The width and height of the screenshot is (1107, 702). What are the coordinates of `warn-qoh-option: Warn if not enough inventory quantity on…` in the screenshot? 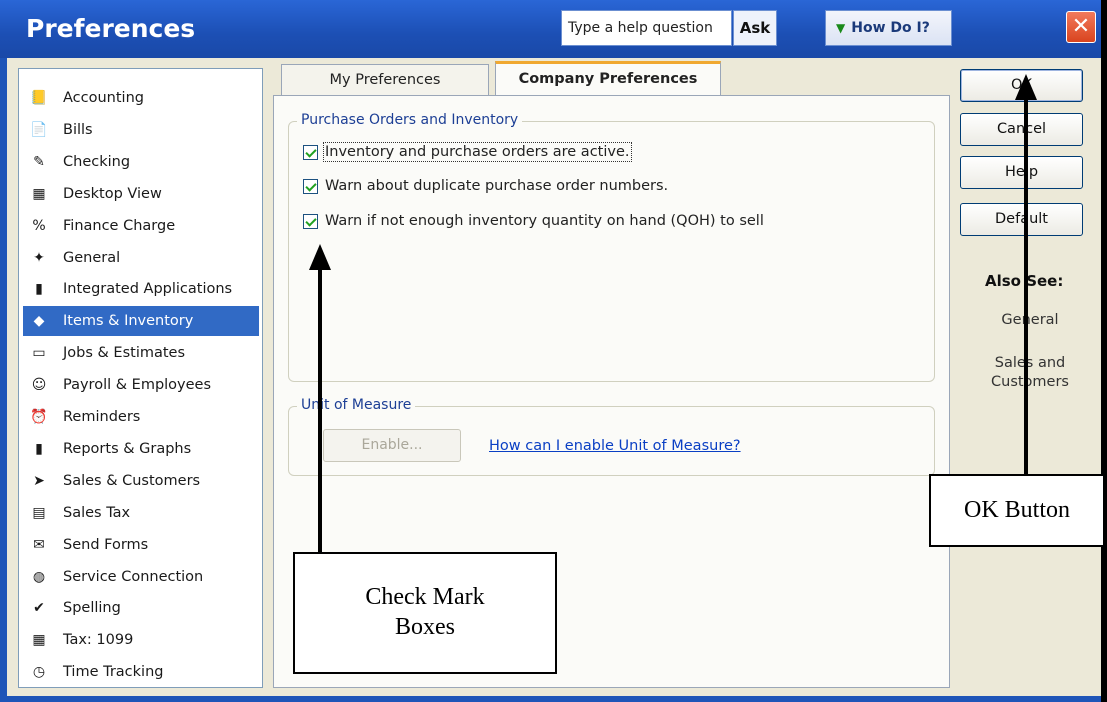 It's located at (533, 221).